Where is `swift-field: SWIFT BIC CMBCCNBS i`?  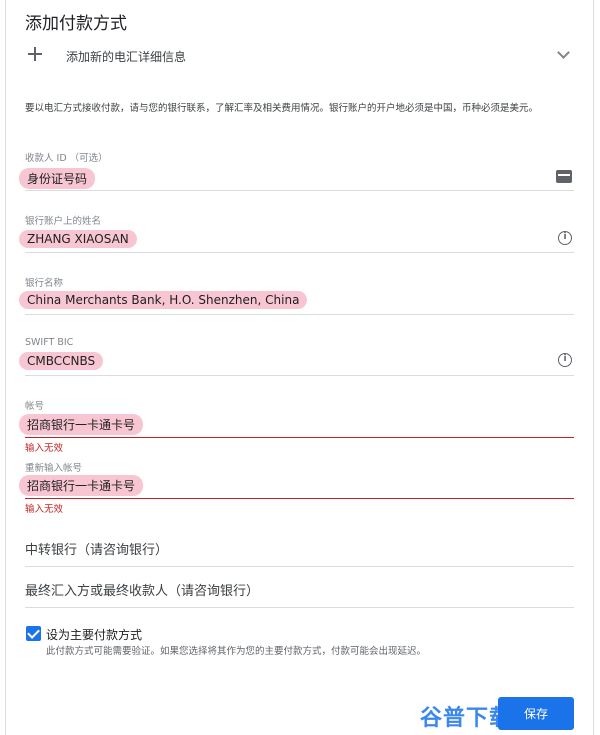
swift-field: SWIFT BIC CMBCCNBS i is located at coordinates (296, 356).